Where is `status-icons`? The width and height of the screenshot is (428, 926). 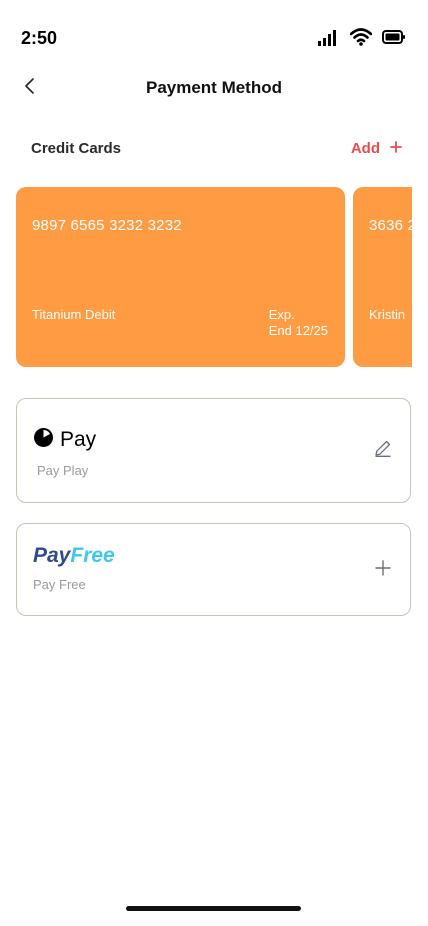 status-icons is located at coordinates (362, 39).